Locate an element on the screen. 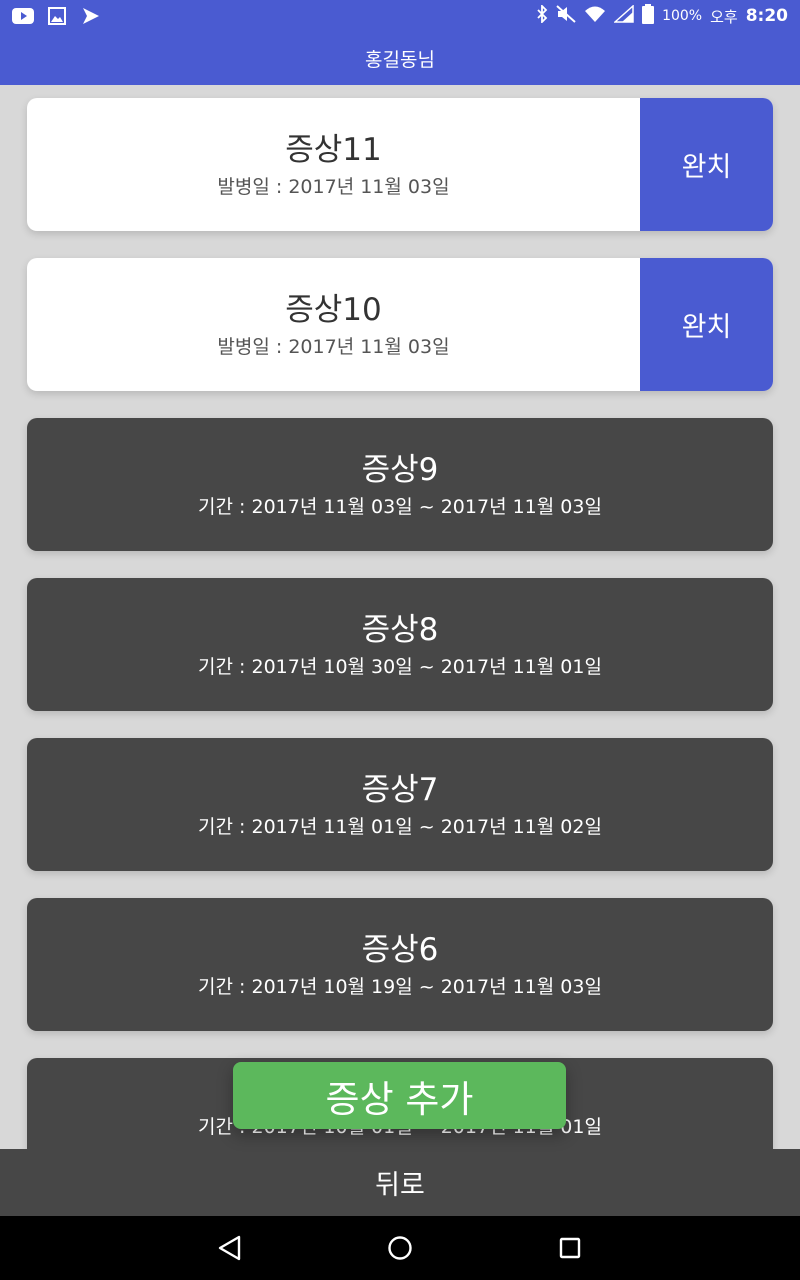 Image resolution: width=800 pixels, height=1280 pixels. symptom-period: 기간 : 2017년 10월 30일 ~ 2017년 11월 01일 is located at coordinates (400, 666).